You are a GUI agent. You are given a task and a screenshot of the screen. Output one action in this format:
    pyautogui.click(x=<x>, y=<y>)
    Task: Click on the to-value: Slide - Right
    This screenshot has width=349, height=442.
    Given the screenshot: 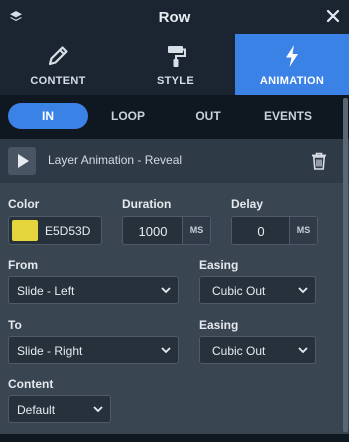 What is the action you would take?
    pyautogui.click(x=50, y=351)
    